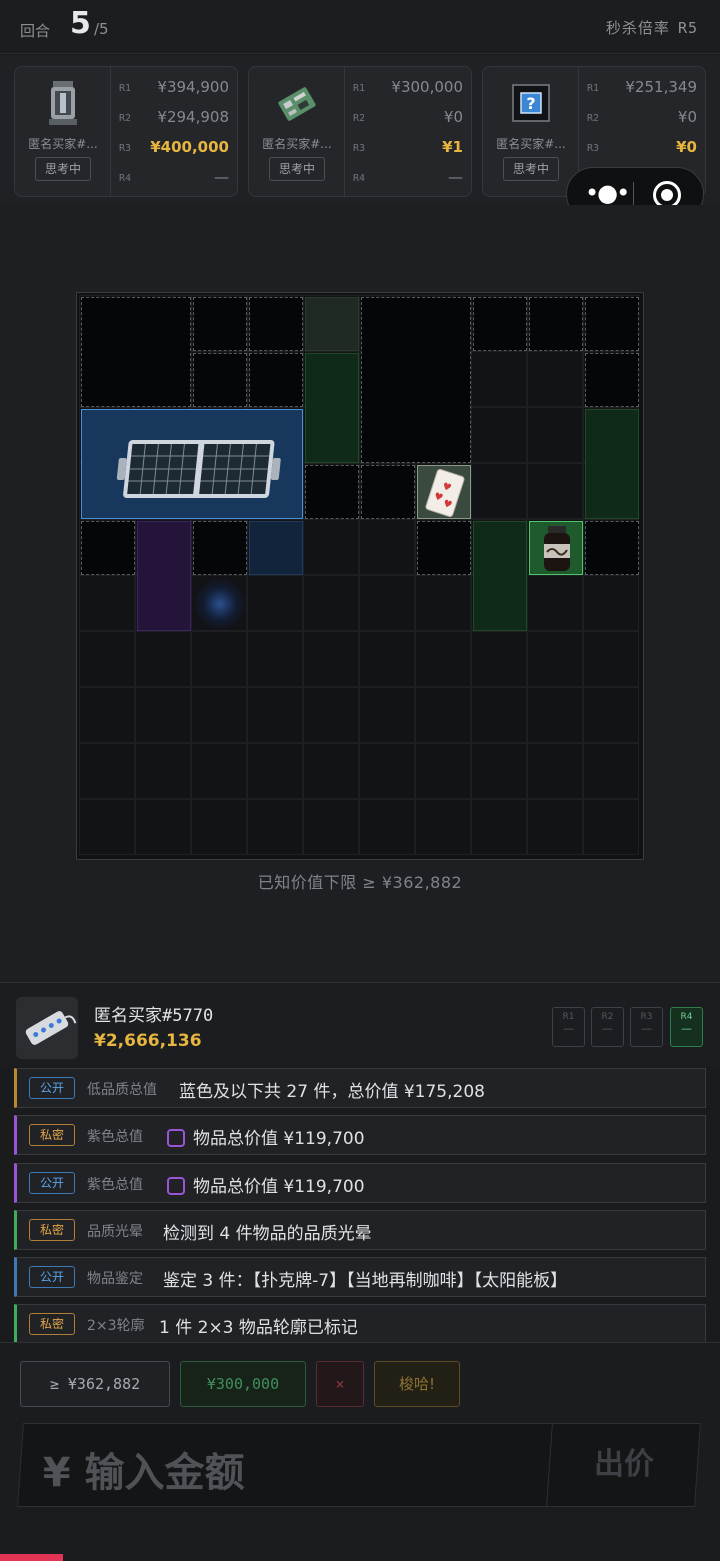 This screenshot has width=720, height=1561. What do you see at coordinates (193, 87) in the screenshot?
I see `bid-value: ¥394,900` at bounding box center [193, 87].